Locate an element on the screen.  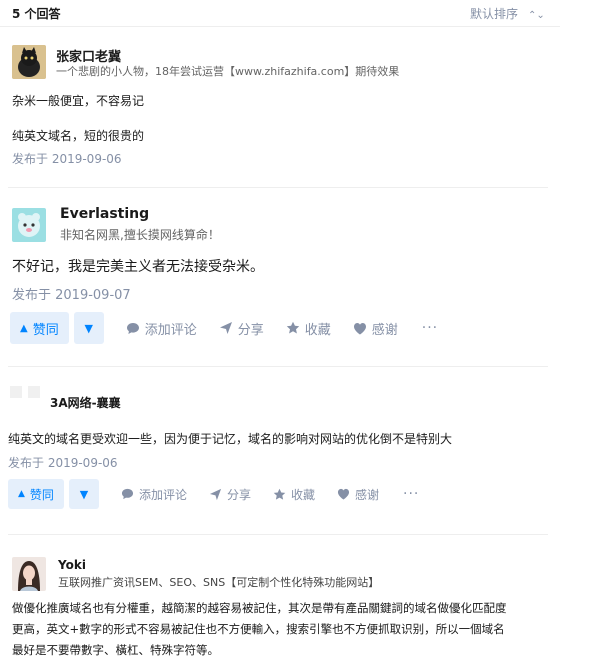
answers-header: 5 个回答 默认排序 ⌃⌄ is located at coordinates (280, 13).